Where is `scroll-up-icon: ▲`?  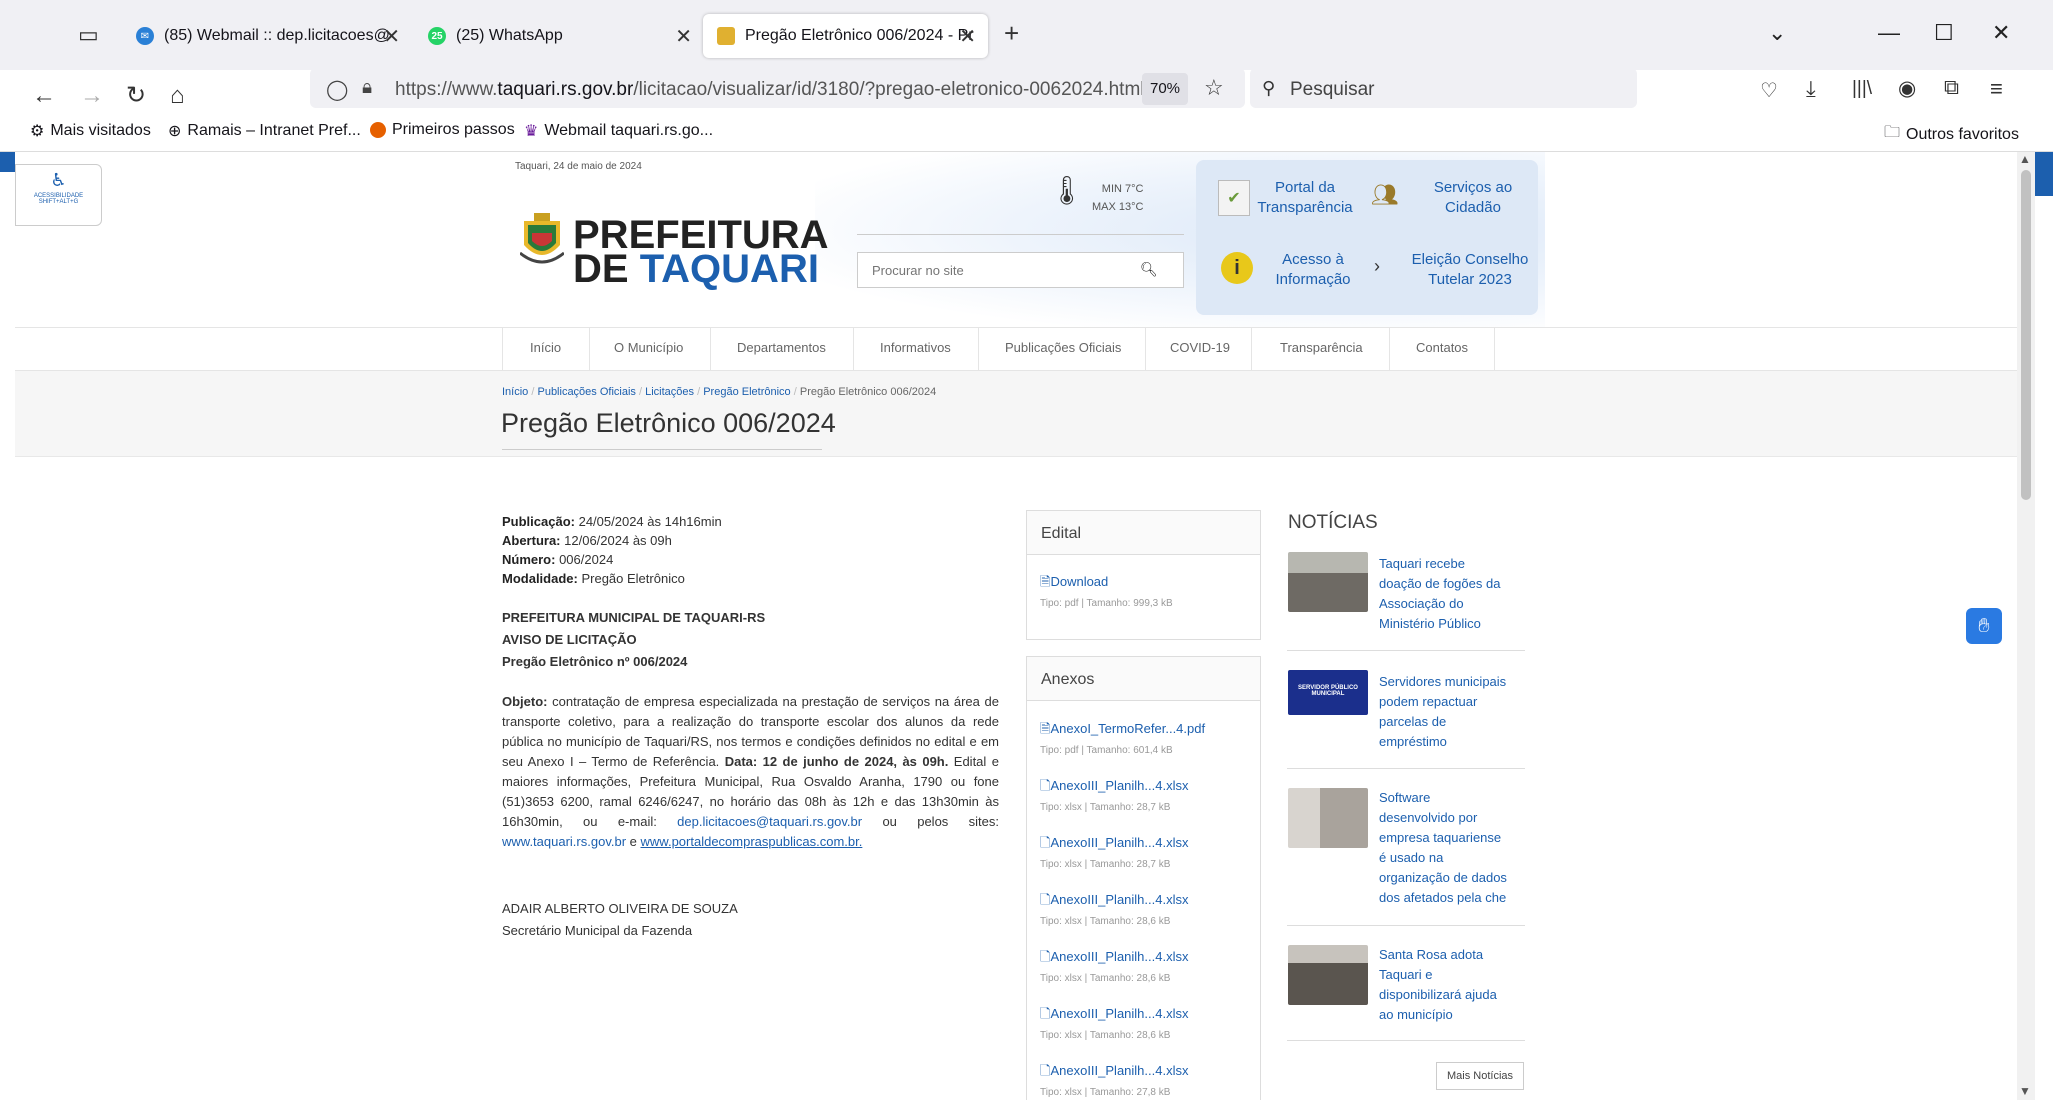 scroll-up-icon: ▲ is located at coordinates (2025, 159).